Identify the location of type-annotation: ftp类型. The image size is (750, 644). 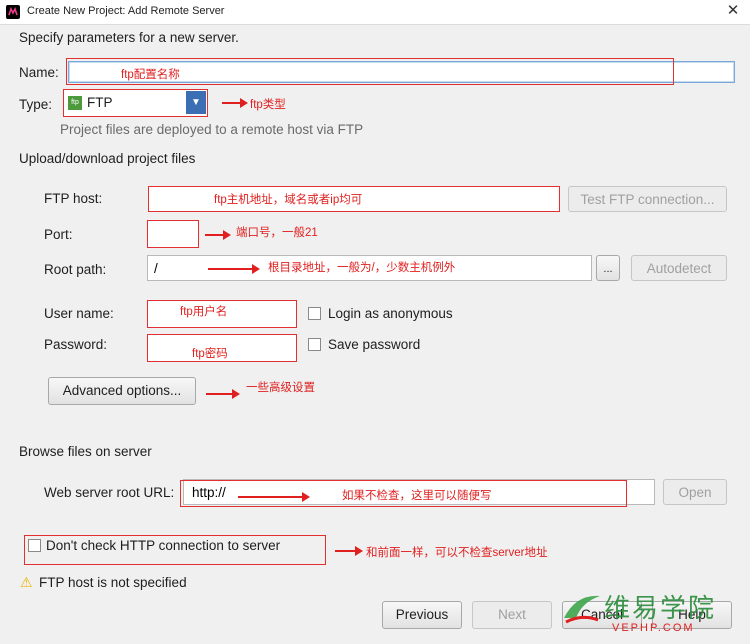
(268, 105).